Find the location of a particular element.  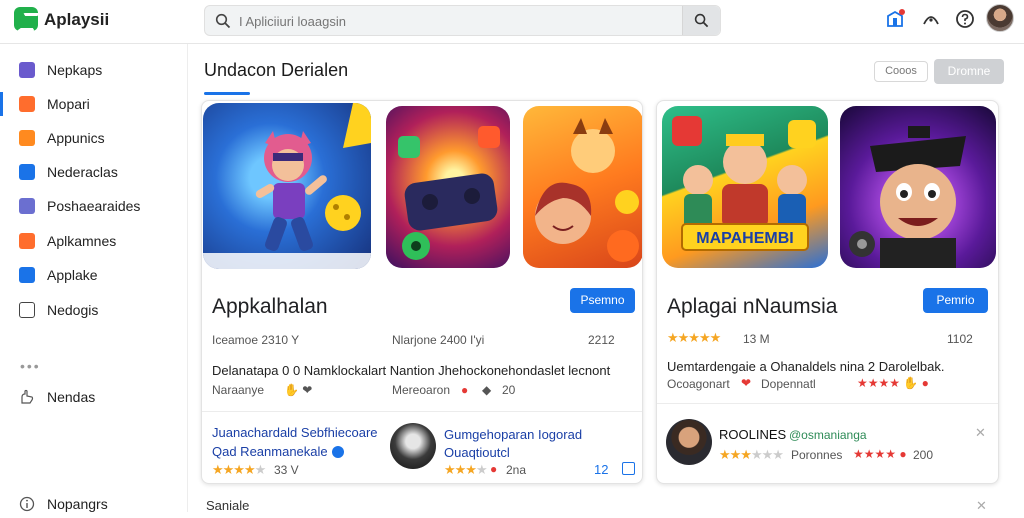

sidebar-item-poshaearaides: Poshaearaides is located at coordinates (94, 206).